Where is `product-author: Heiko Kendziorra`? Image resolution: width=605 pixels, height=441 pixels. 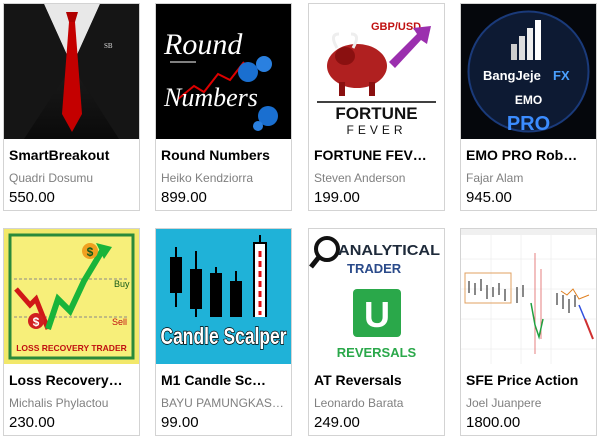 product-author: Heiko Kendziorra is located at coordinates (225, 178).